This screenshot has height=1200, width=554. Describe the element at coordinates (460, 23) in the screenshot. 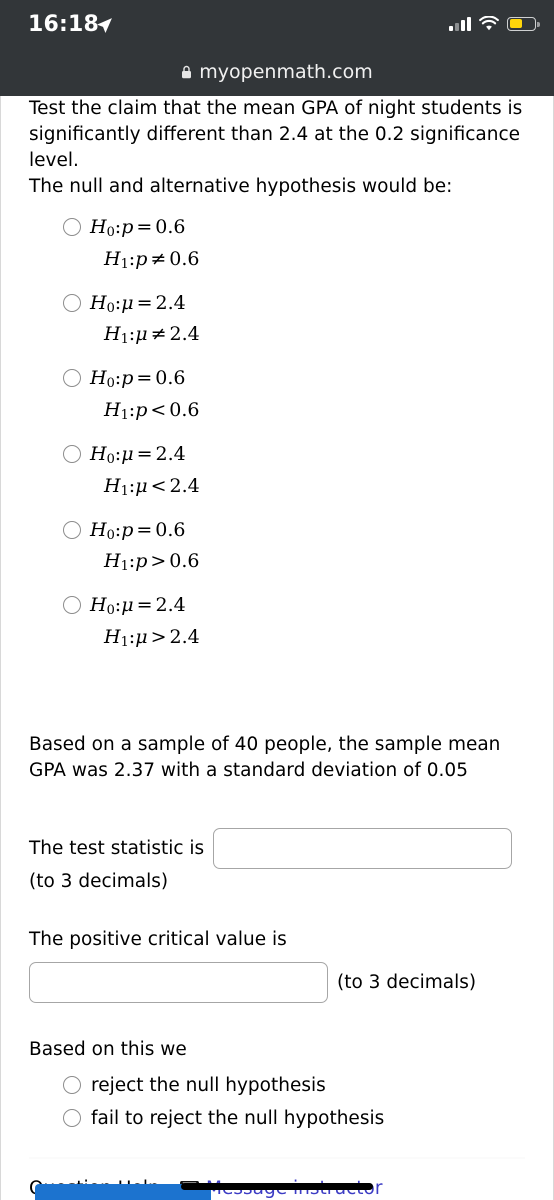

I see `cellular-signal-icon` at that location.